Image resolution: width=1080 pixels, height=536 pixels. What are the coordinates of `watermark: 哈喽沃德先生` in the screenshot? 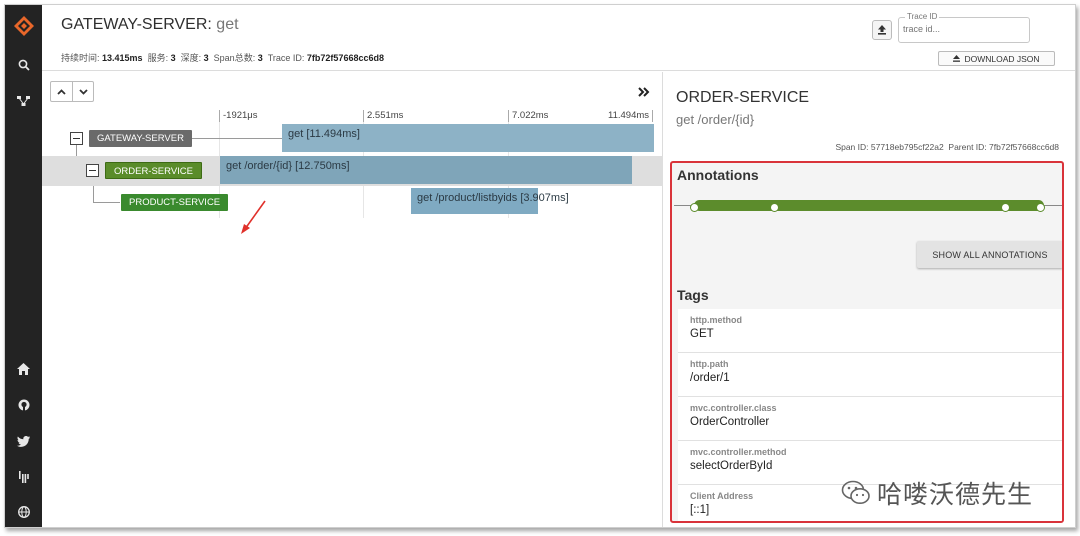 It's located at (937, 493).